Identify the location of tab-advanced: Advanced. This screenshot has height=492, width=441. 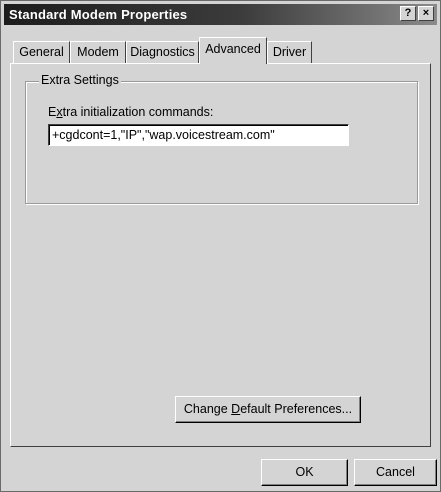
(233, 50).